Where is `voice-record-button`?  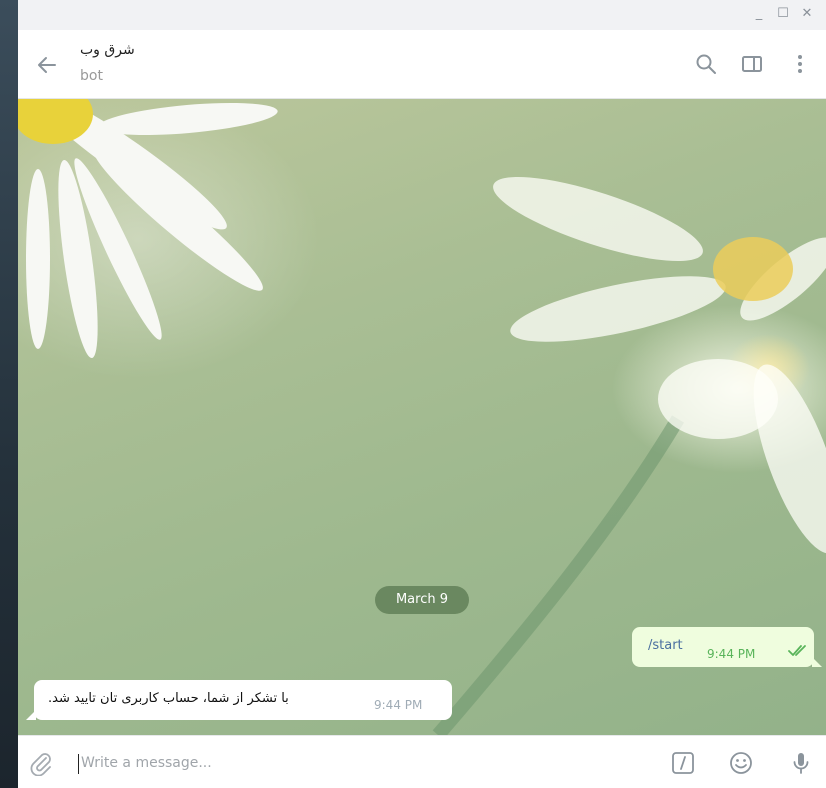 voice-record-button is located at coordinates (801, 763).